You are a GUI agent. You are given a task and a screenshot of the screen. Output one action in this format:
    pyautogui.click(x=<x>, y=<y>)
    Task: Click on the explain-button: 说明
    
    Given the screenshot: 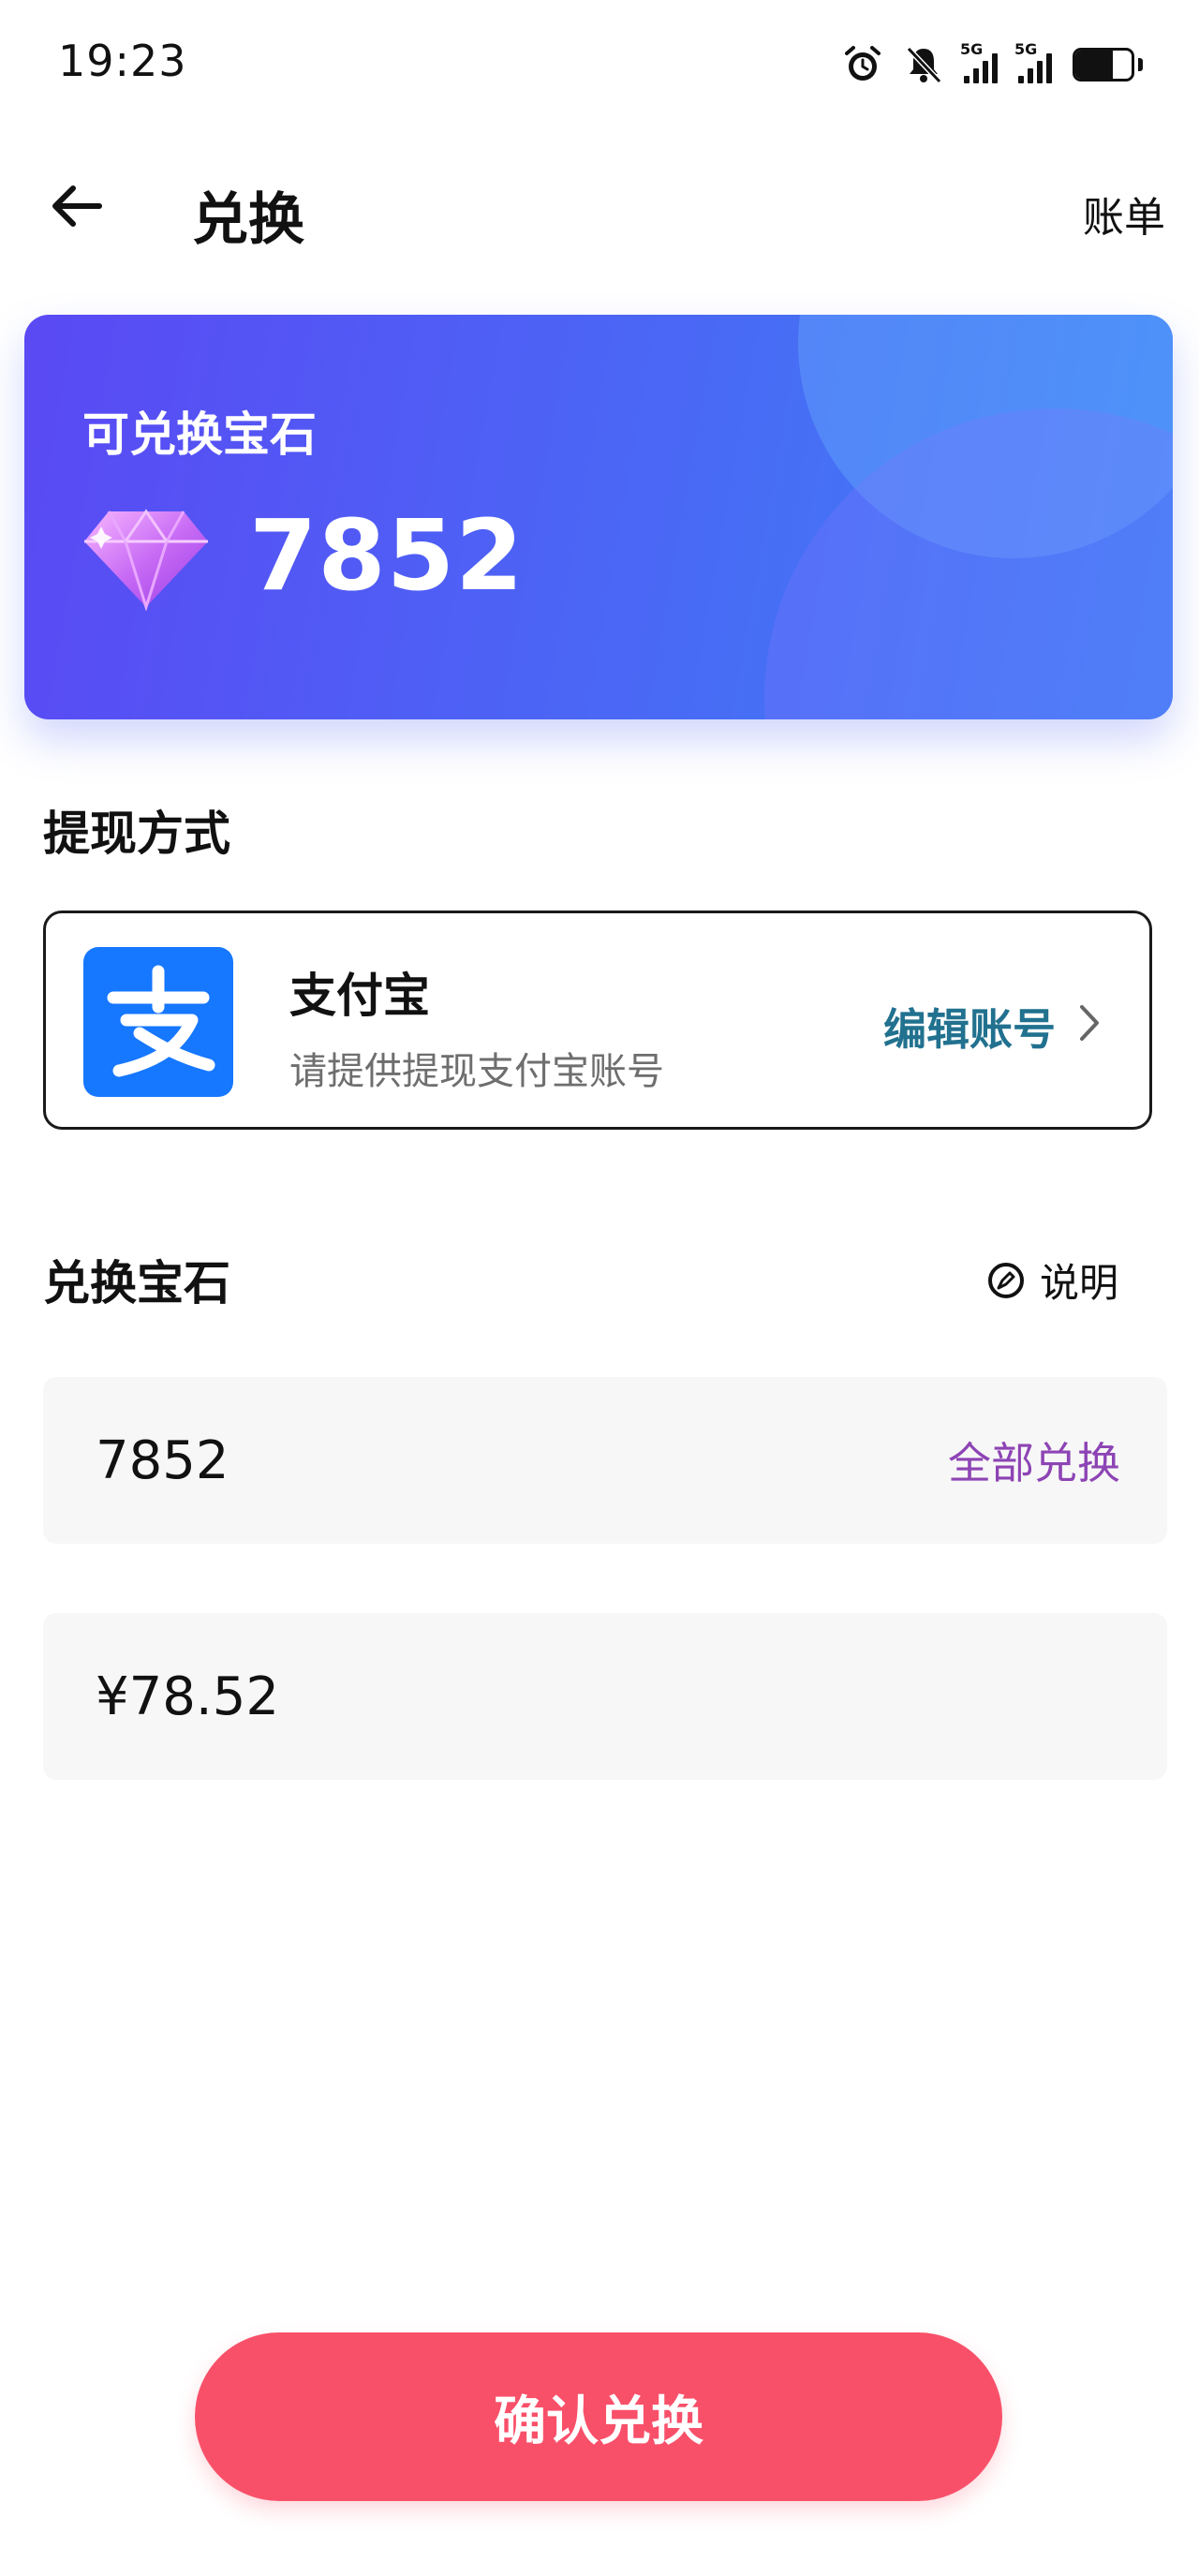 What is the action you would take?
    pyautogui.click(x=1051, y=1280)
    